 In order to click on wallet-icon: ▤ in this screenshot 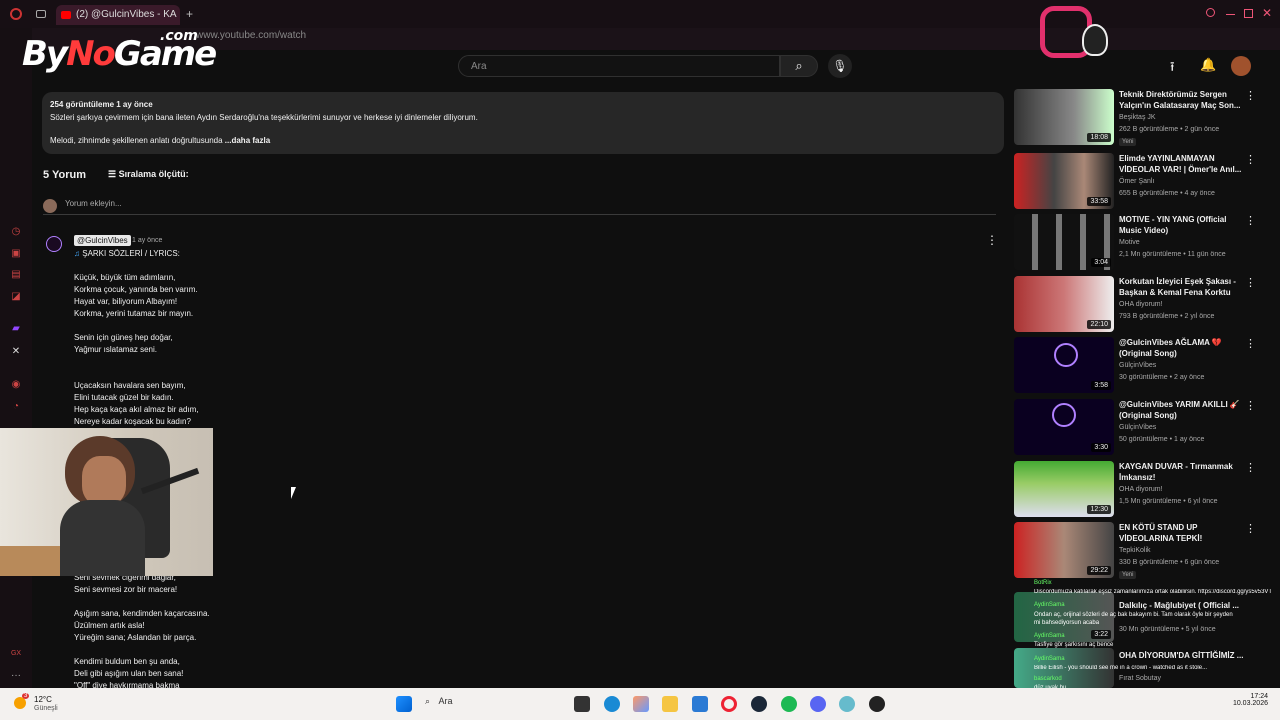, I will do `click(16, 275)`.